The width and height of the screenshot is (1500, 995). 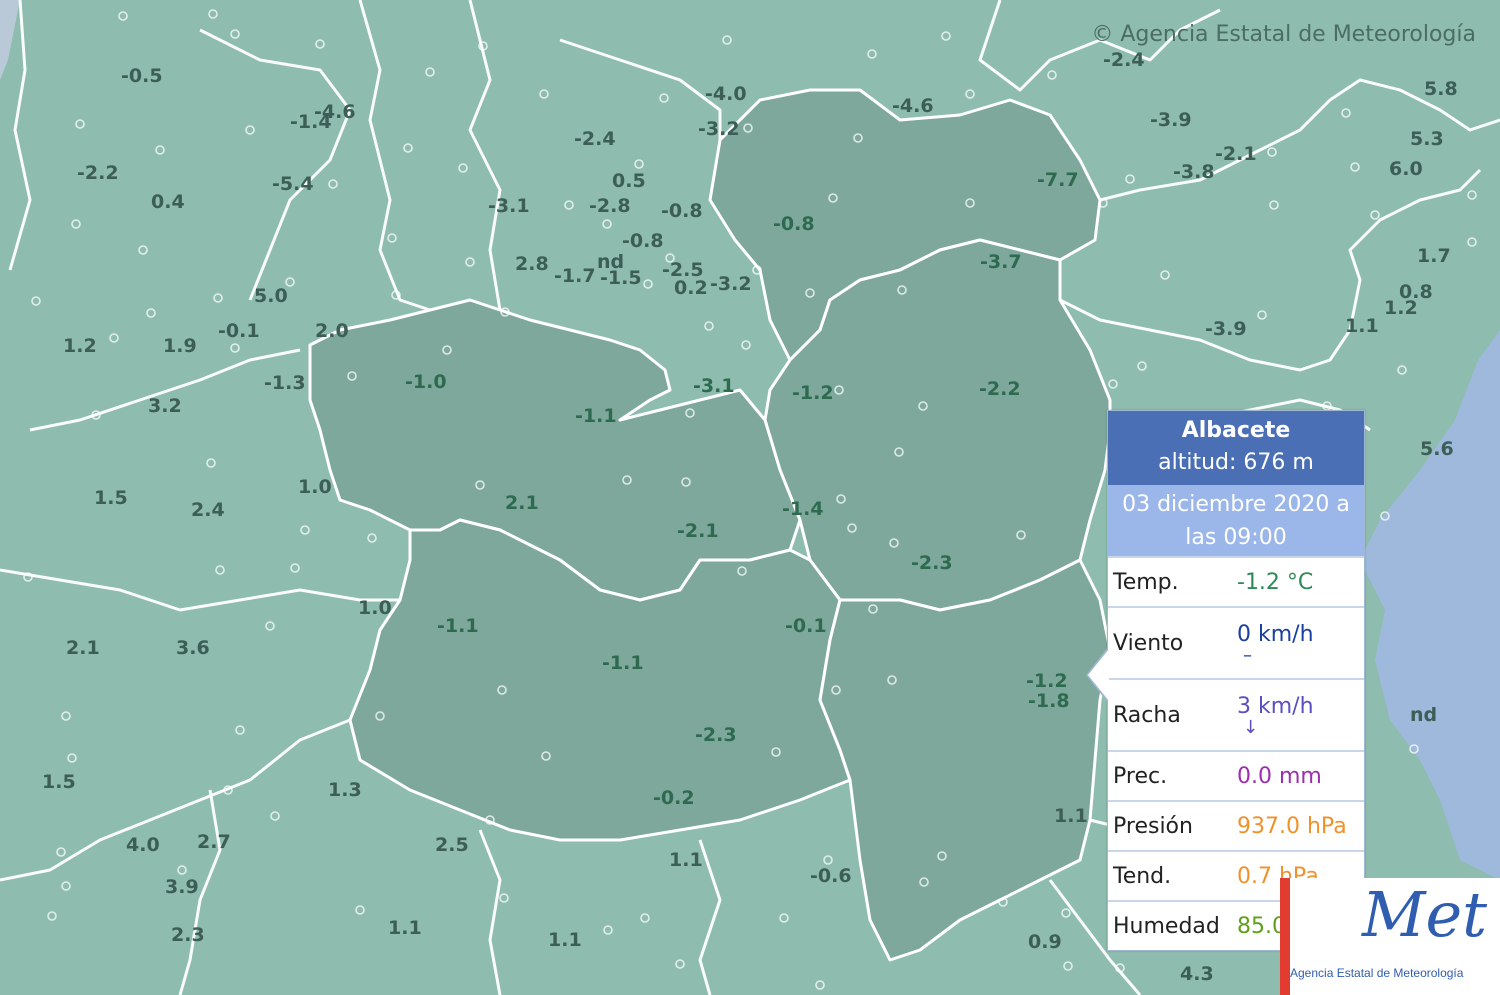 What do you see at coordinates (1377, 973) in the screenshot?
I see `logo-subtext: Agencia Estatal de Meteorología` at bounding box center [1377, 973].